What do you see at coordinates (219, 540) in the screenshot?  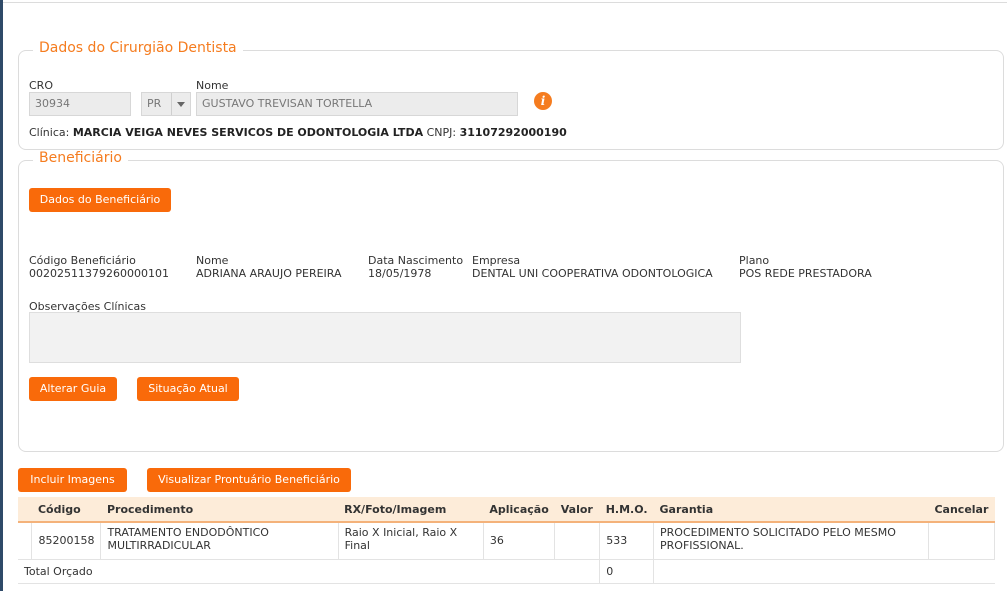 I see `cell-procedimento: TRATAMENTO ENDODÔNTICO MULTIRRADICULAR` at bounding box center [219, 540].